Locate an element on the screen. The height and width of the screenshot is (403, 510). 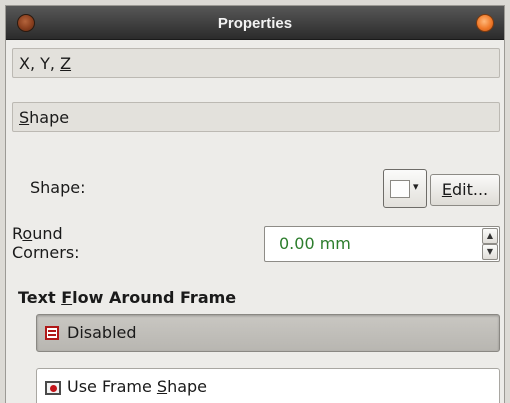
text-flow-disabled-label: Disabled is located at coordinates (102, 332).